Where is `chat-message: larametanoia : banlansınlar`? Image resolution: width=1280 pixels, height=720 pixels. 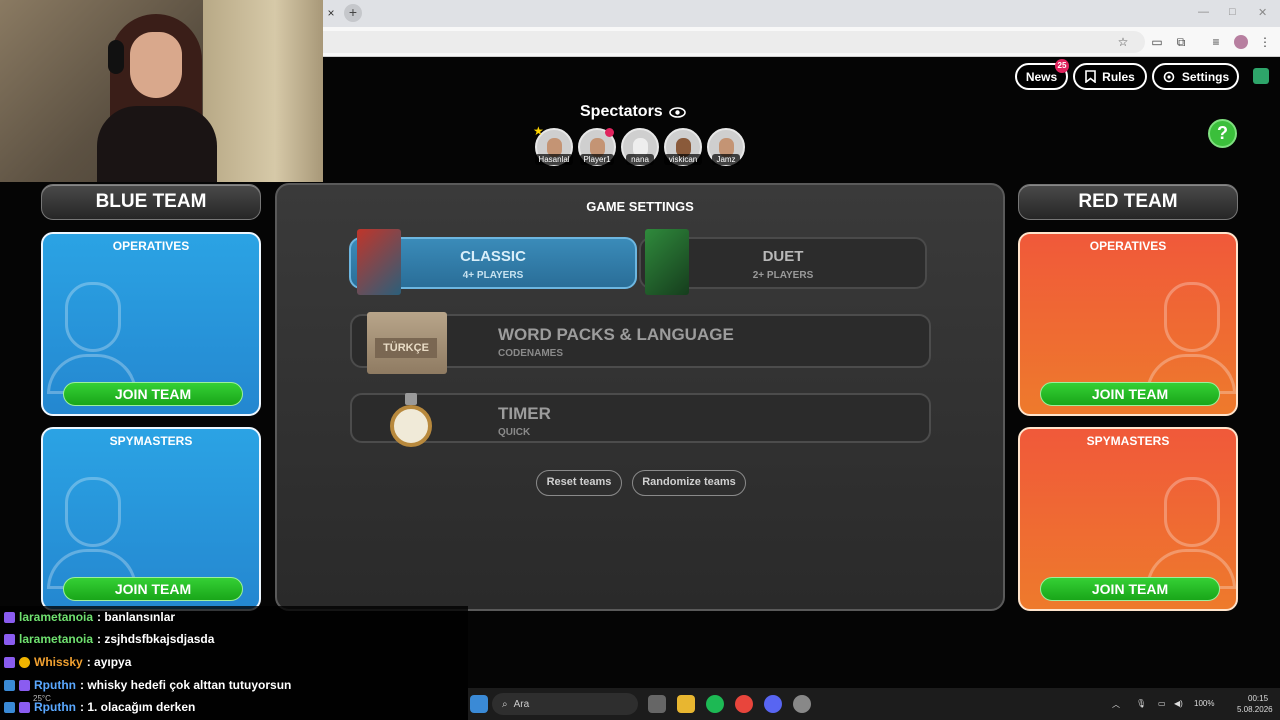
chat-message: larametanoia : banlansınlar is located at coordinates (89, 617).